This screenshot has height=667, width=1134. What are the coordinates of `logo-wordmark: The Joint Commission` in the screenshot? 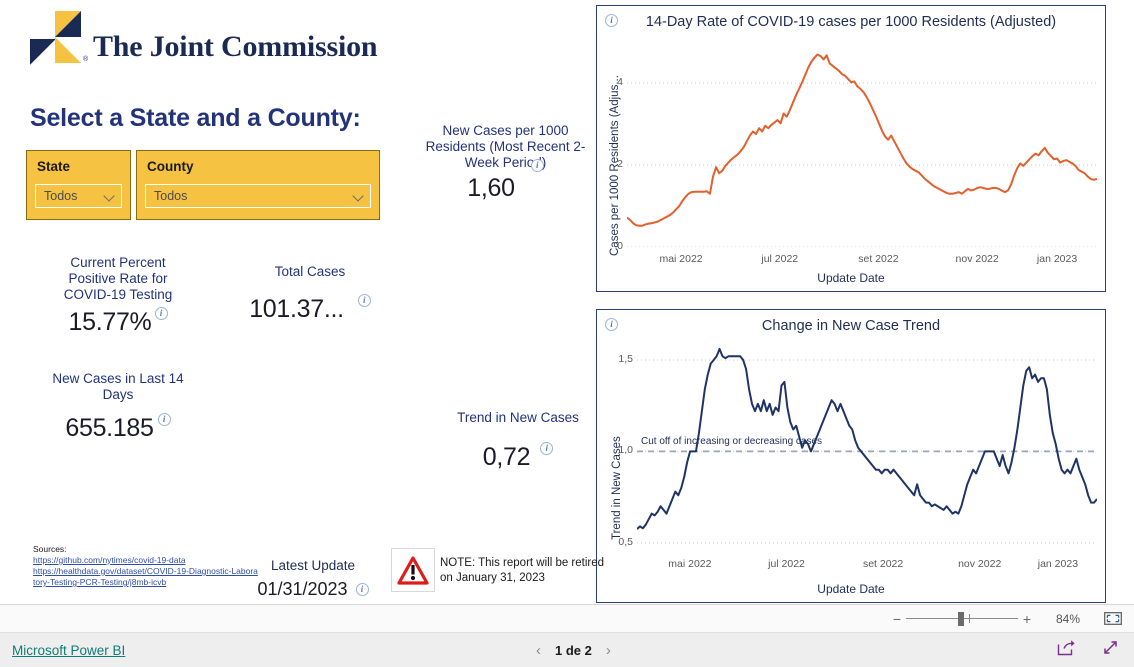 It's located at (235, 46).